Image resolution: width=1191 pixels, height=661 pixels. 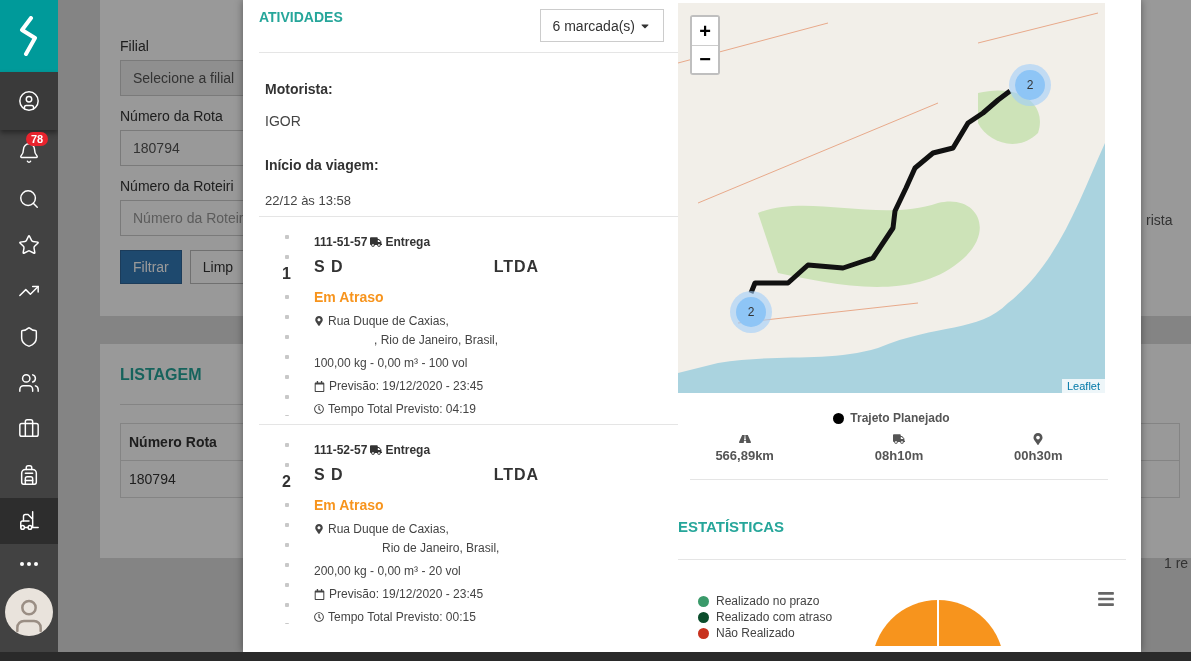 What do you see at coordinates (301, 17) in the screenshot?
I see `section-title: ATIVIDADES` at bounding box center [301, 17].